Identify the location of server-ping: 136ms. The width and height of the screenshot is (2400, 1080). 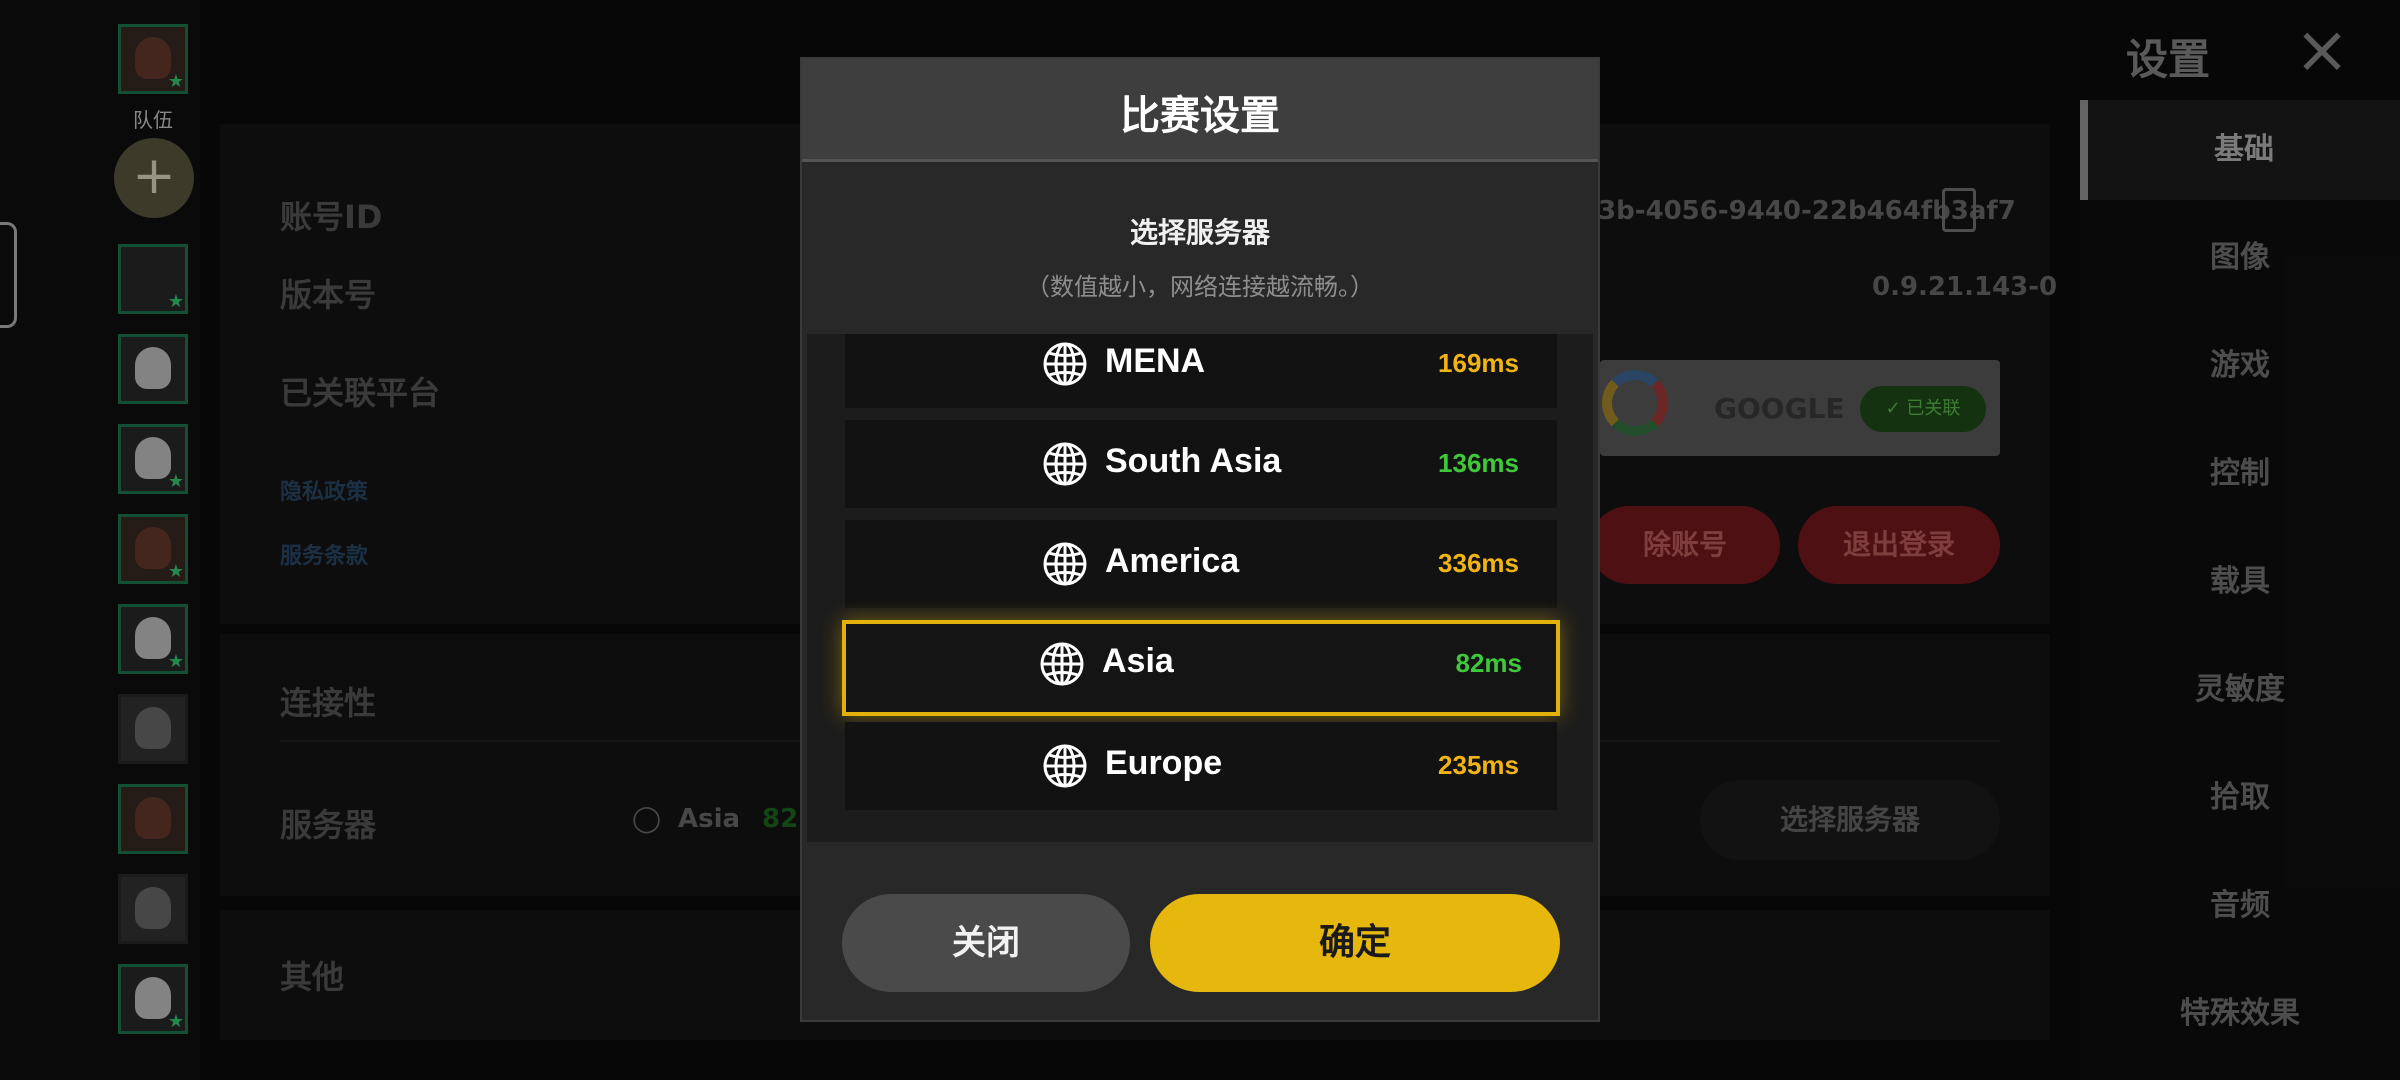
(1478, 463).